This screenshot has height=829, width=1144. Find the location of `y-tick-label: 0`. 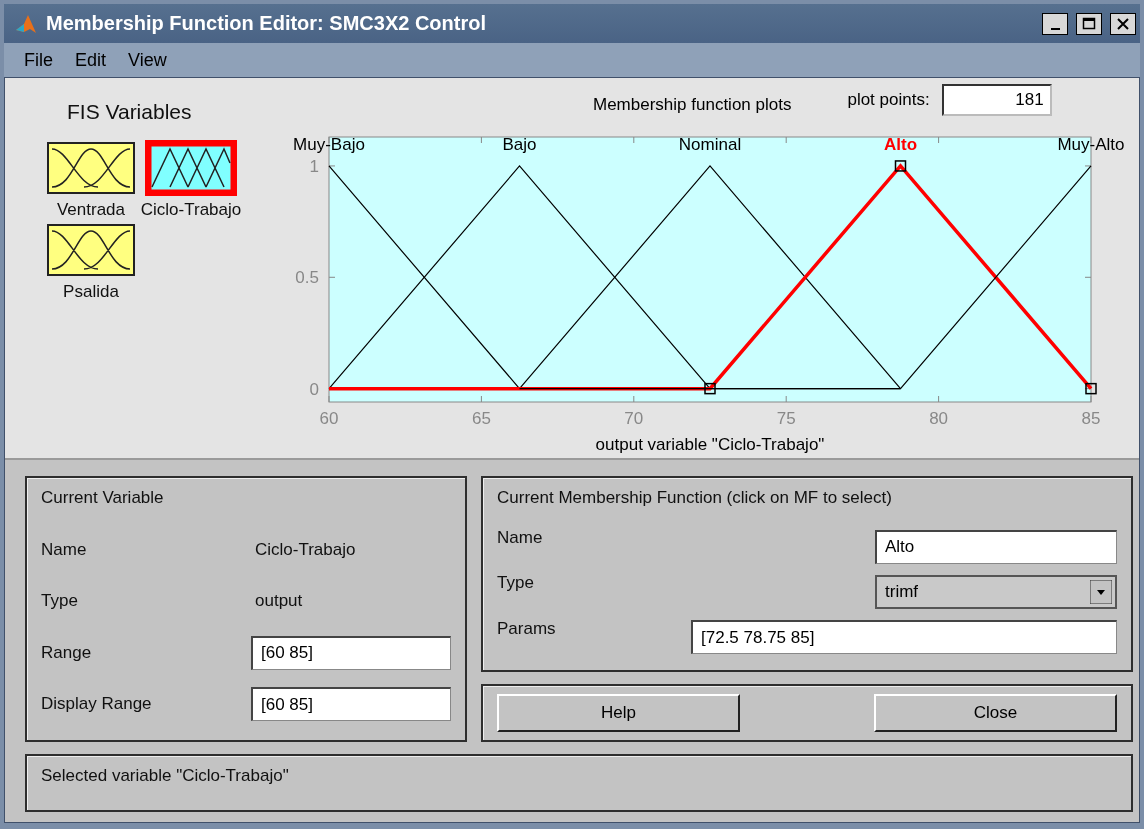

y-tick-label: 0 is located at coordinates (314, 389).